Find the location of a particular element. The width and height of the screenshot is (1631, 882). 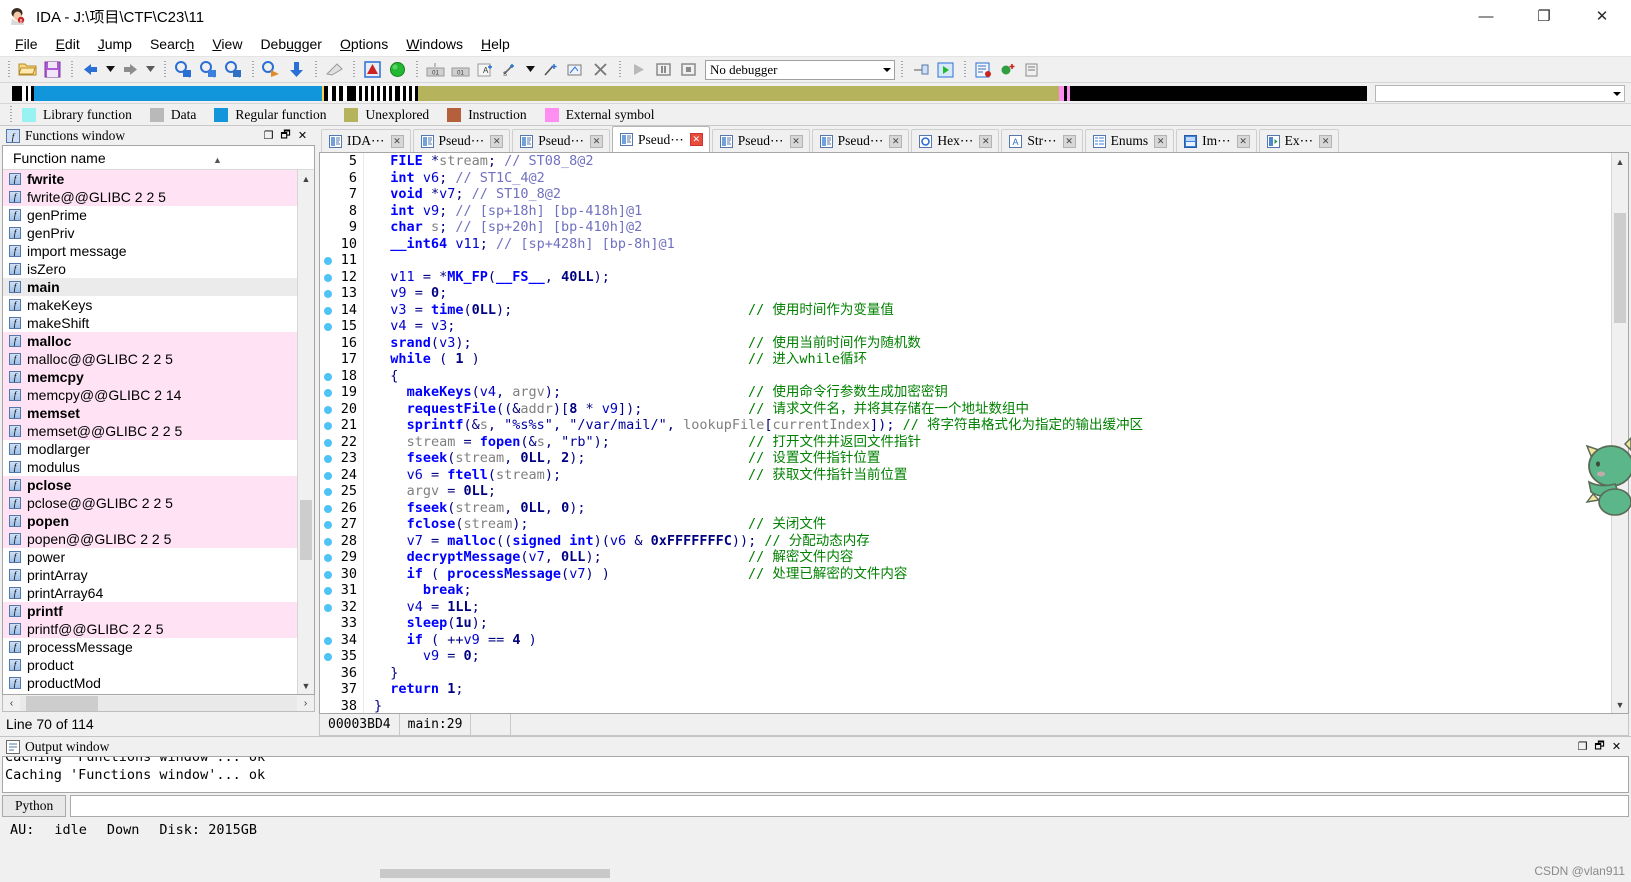

step-over-icon is located at coordinates (920, 70).